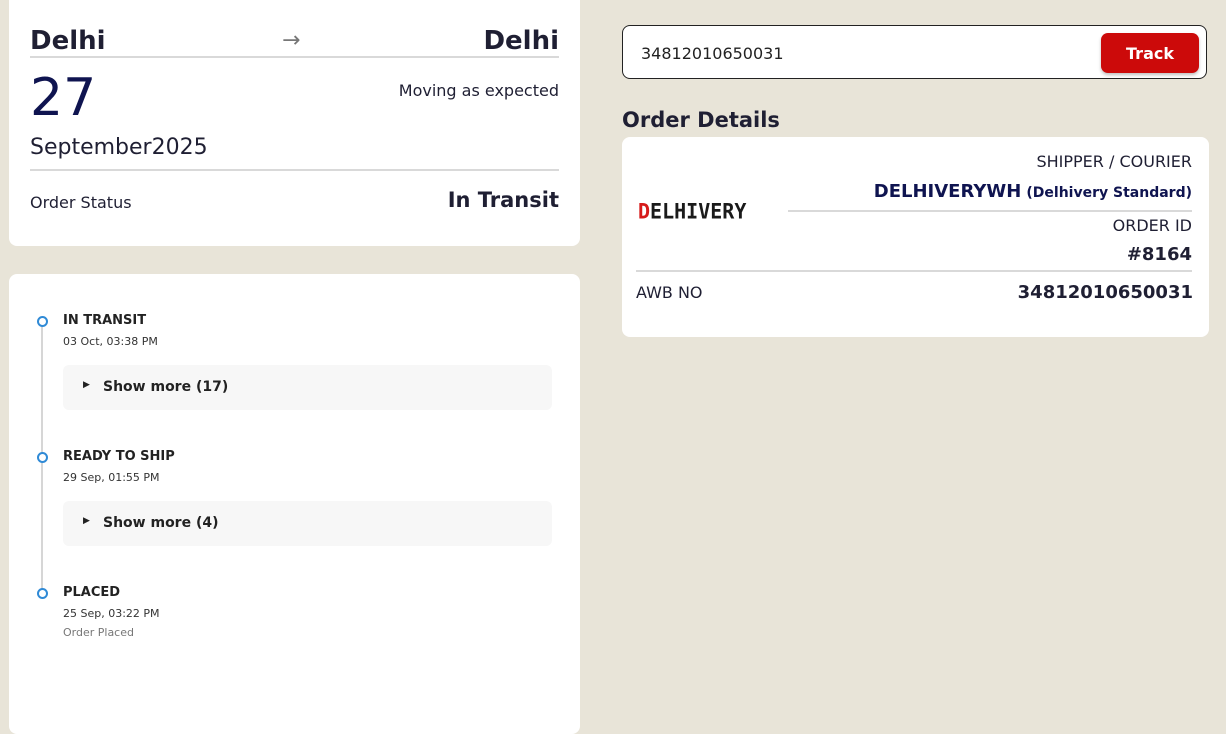 The height and width of the screenshot is (734, 1226). I want to click on shipper-label: SHIPPER / COURIER, so click(1114, 161).